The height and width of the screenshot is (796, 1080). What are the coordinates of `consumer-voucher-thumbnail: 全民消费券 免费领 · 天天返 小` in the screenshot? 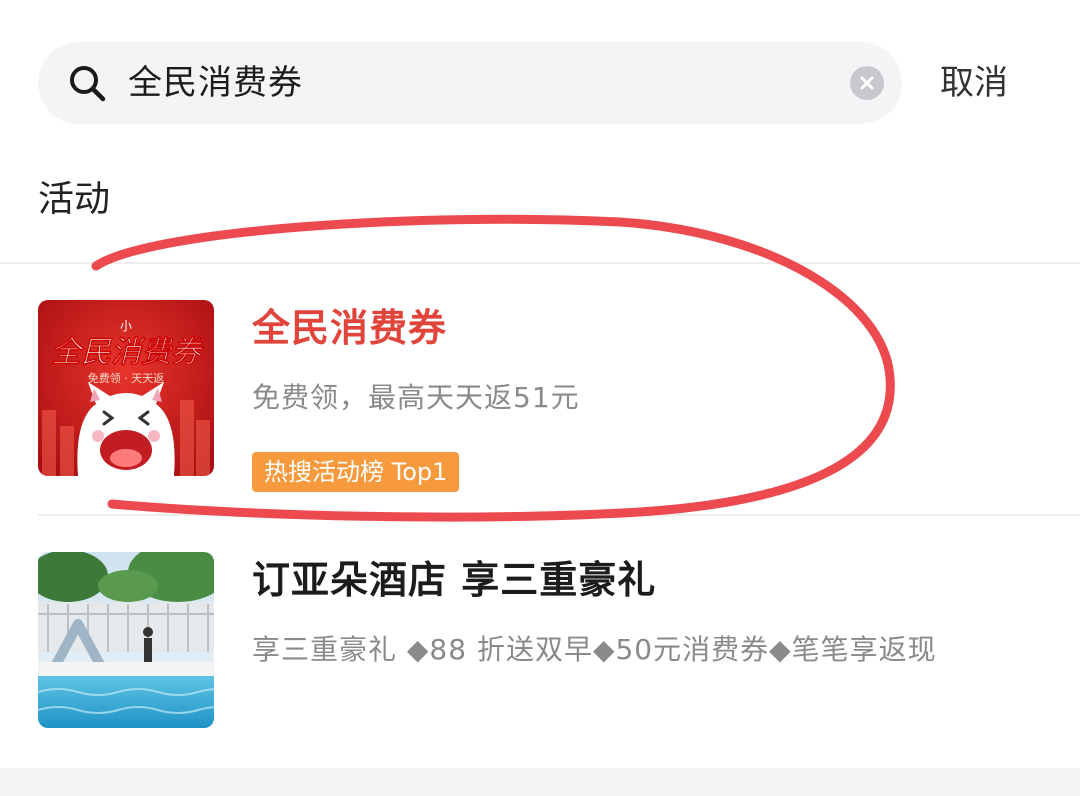 It's located at (126, 388).